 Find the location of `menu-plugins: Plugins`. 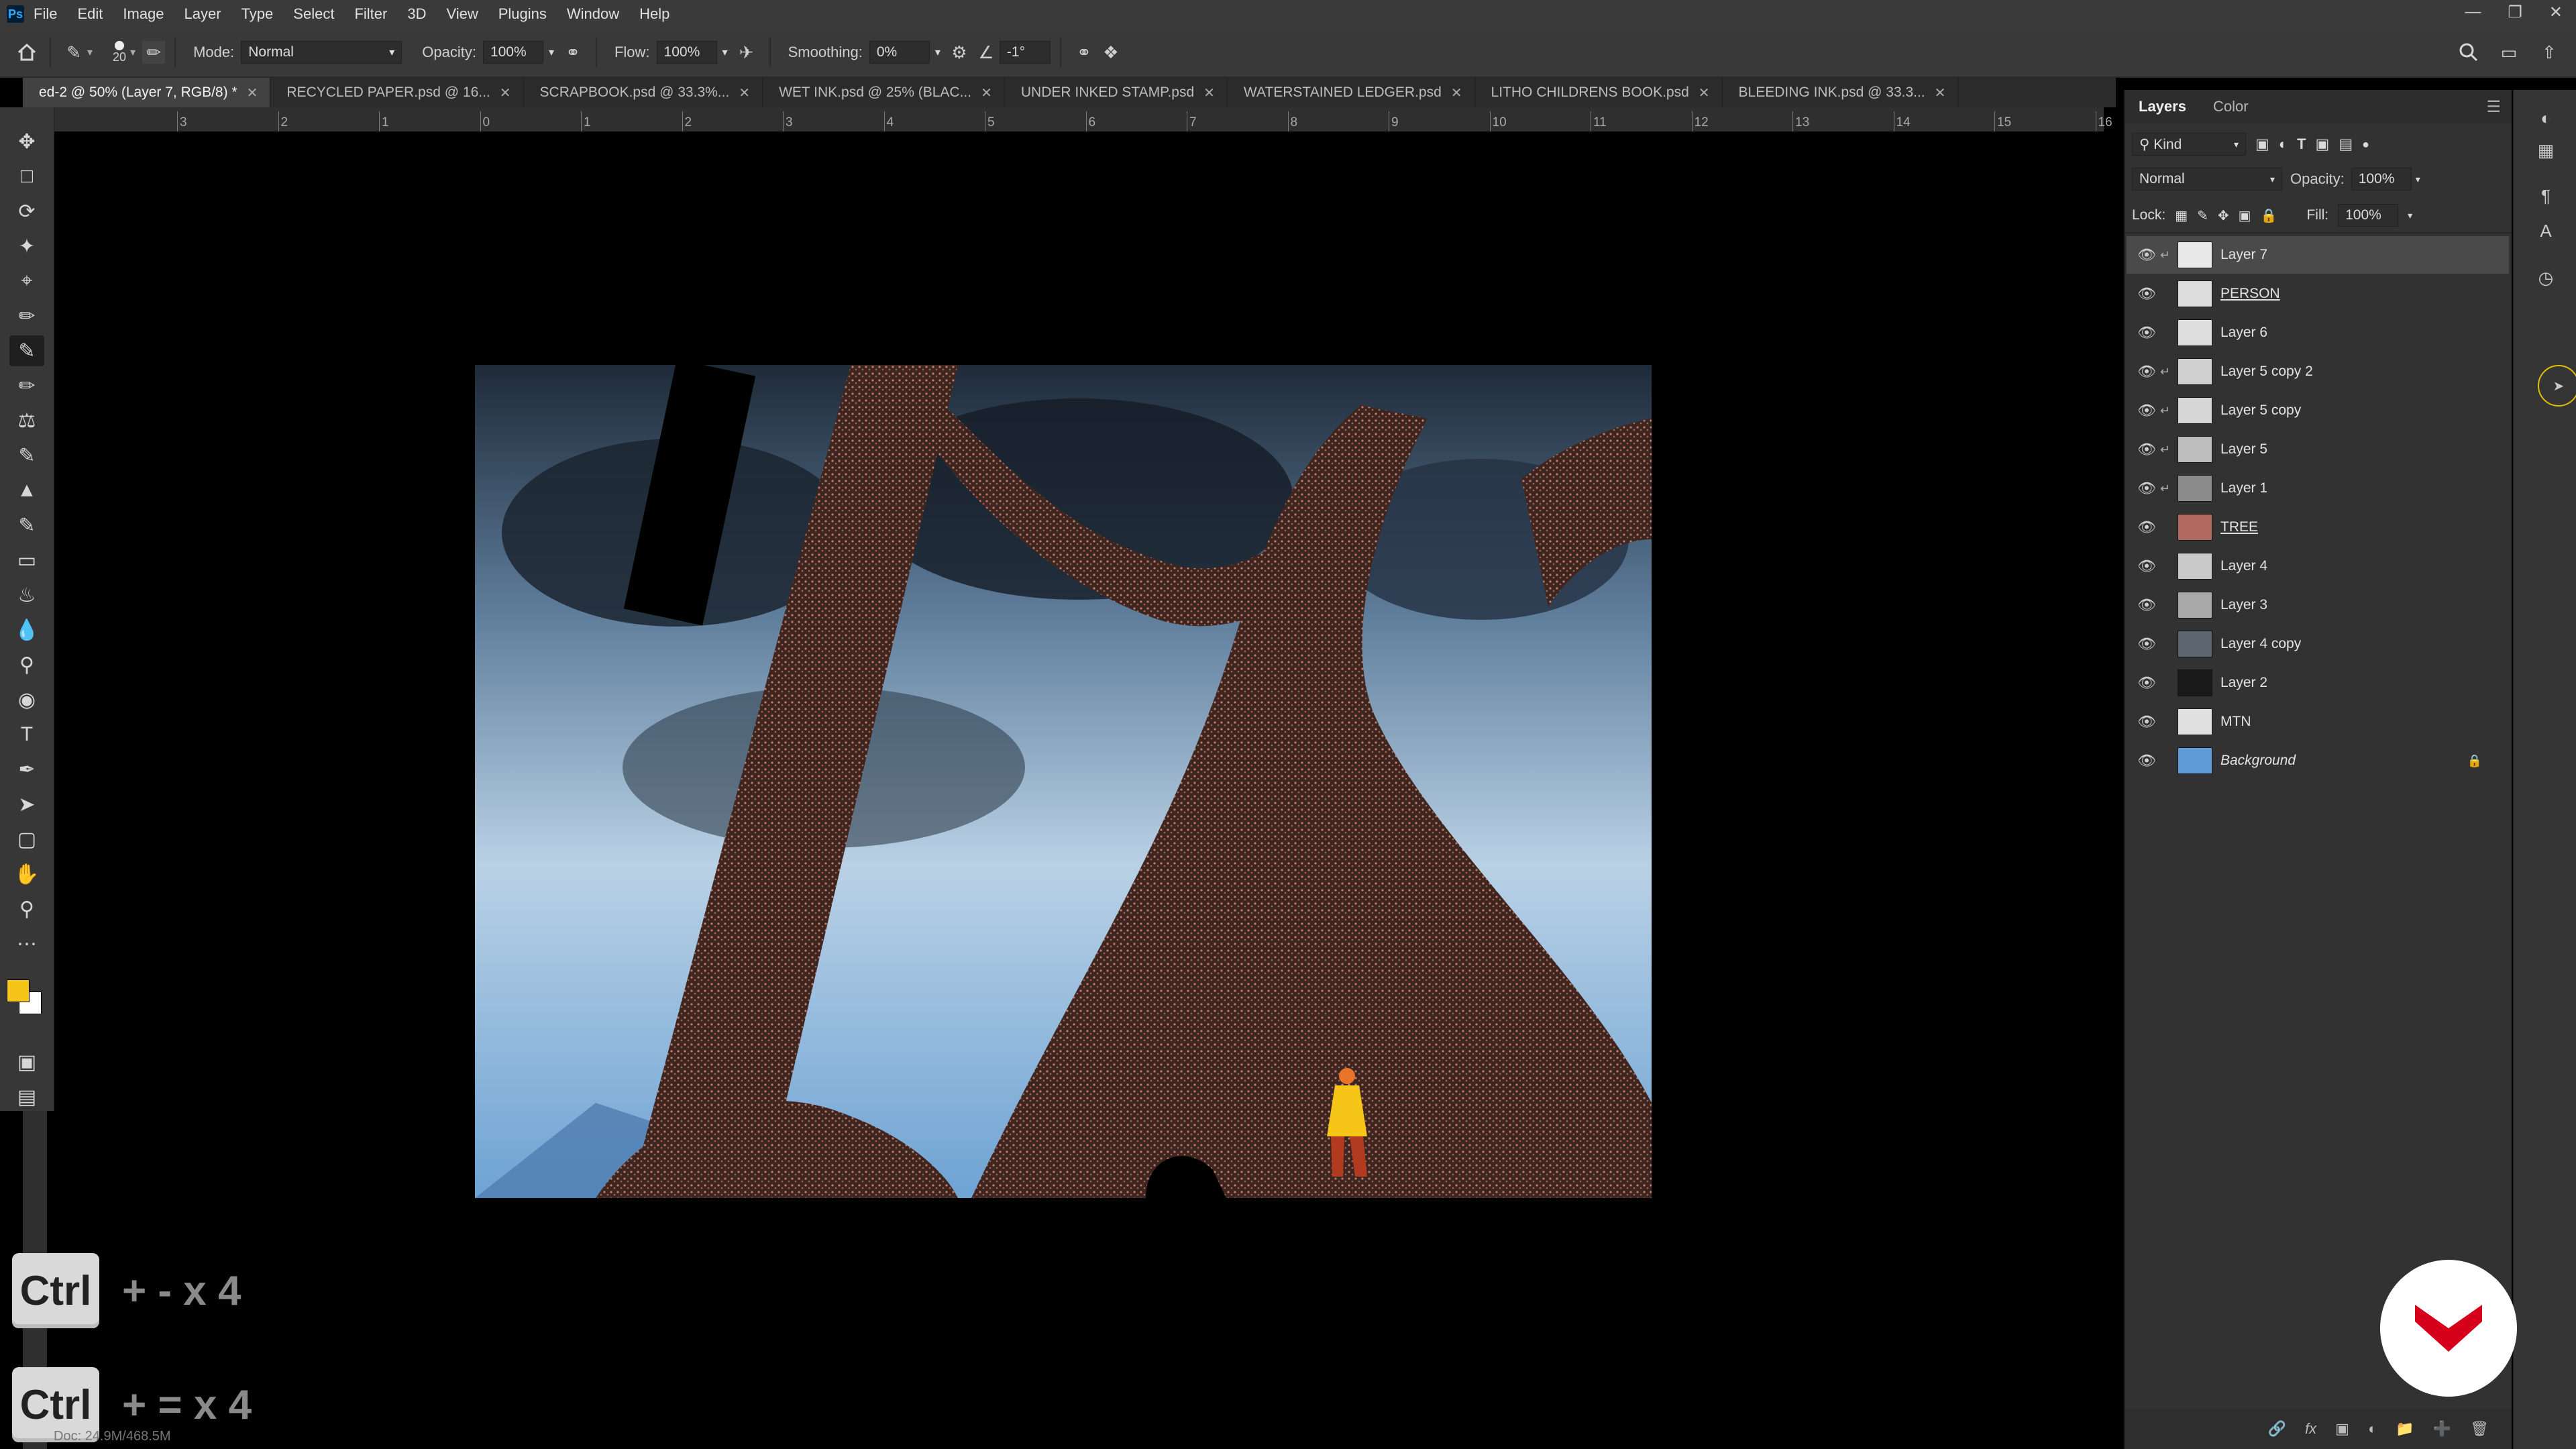

menu-plugins: Plugins is located at coordinates (522, 14).